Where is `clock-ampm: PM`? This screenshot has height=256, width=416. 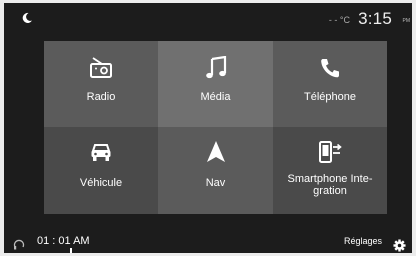
clock-ampm: PM is located at coordinates (406, 21).